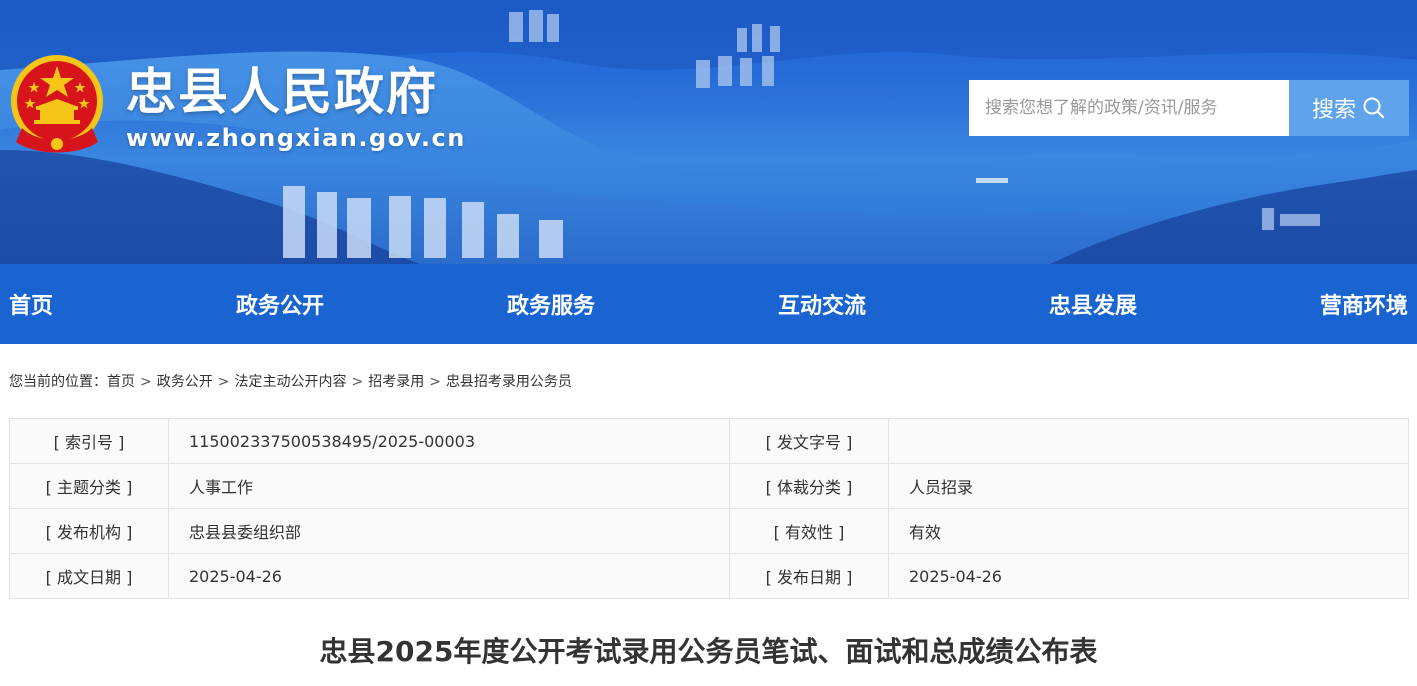 The width and height of the screenshot is (1417, 686). What do you see at coordinates (449, 576) in the screenshot?
I see `written-date-value: 2025-04-26` at bounding box center [449, 576].